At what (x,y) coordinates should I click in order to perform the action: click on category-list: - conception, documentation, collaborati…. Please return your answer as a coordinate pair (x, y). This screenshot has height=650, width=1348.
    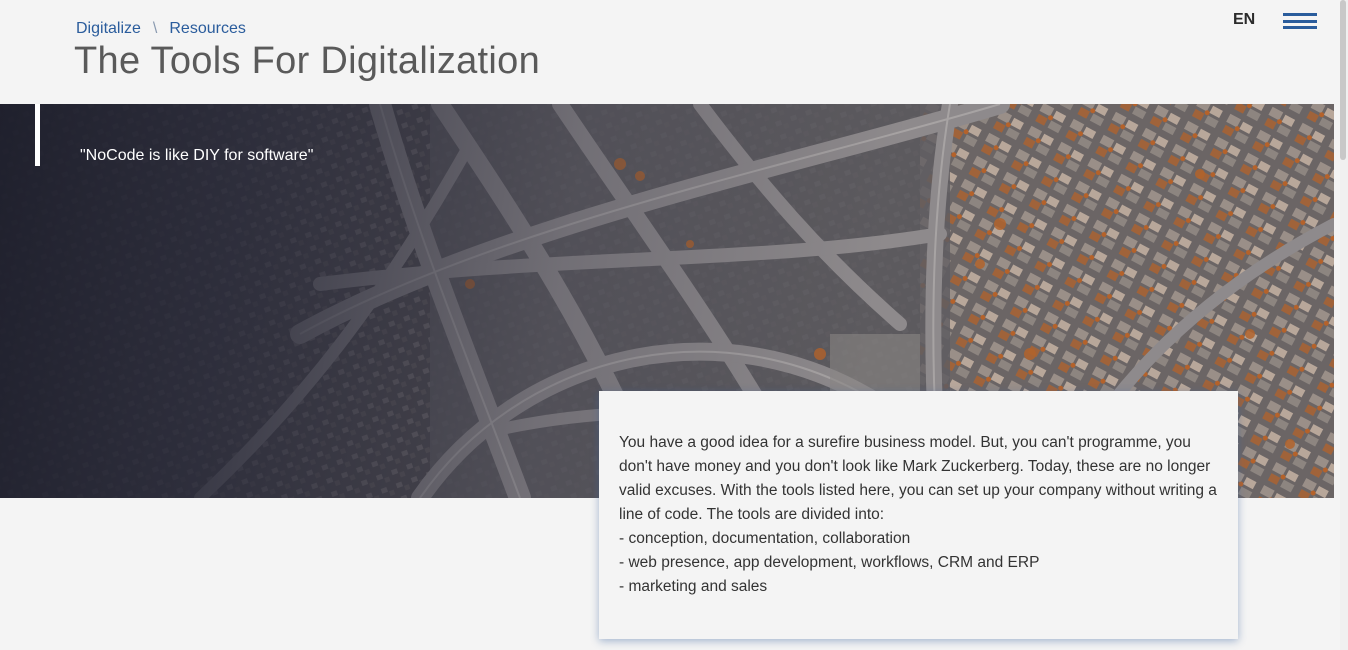
    Looking at the image, I should click on (918, 563).